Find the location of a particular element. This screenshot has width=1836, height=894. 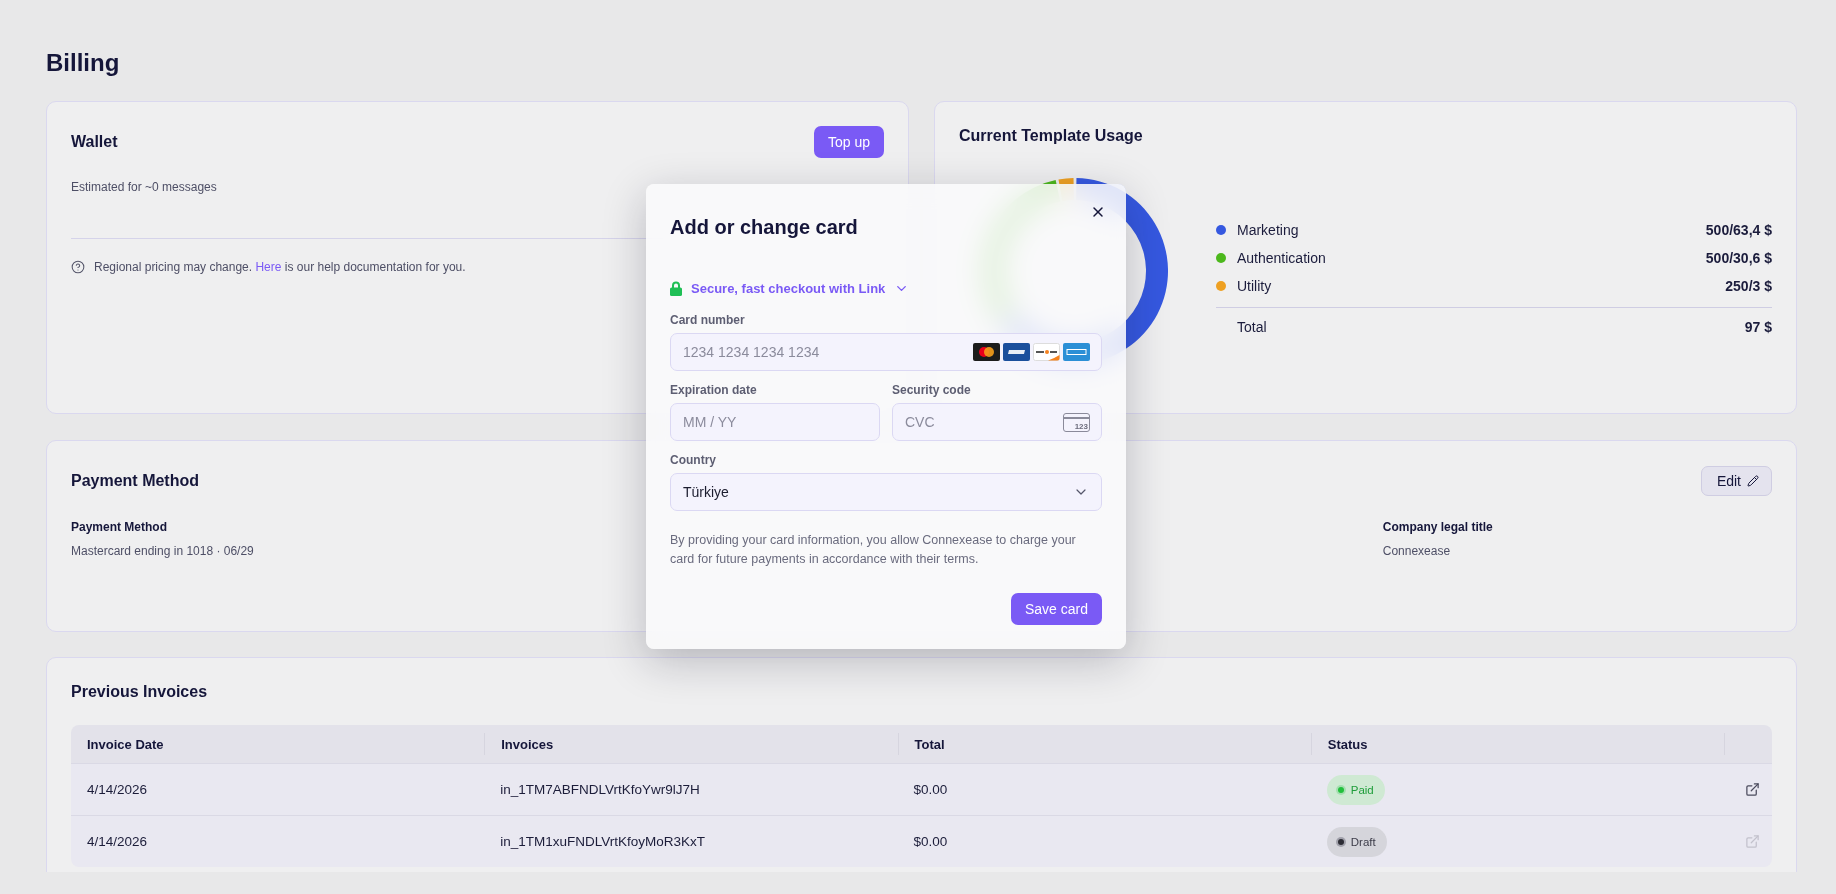

card-title: Wallet is located at coordinates (94, 142).